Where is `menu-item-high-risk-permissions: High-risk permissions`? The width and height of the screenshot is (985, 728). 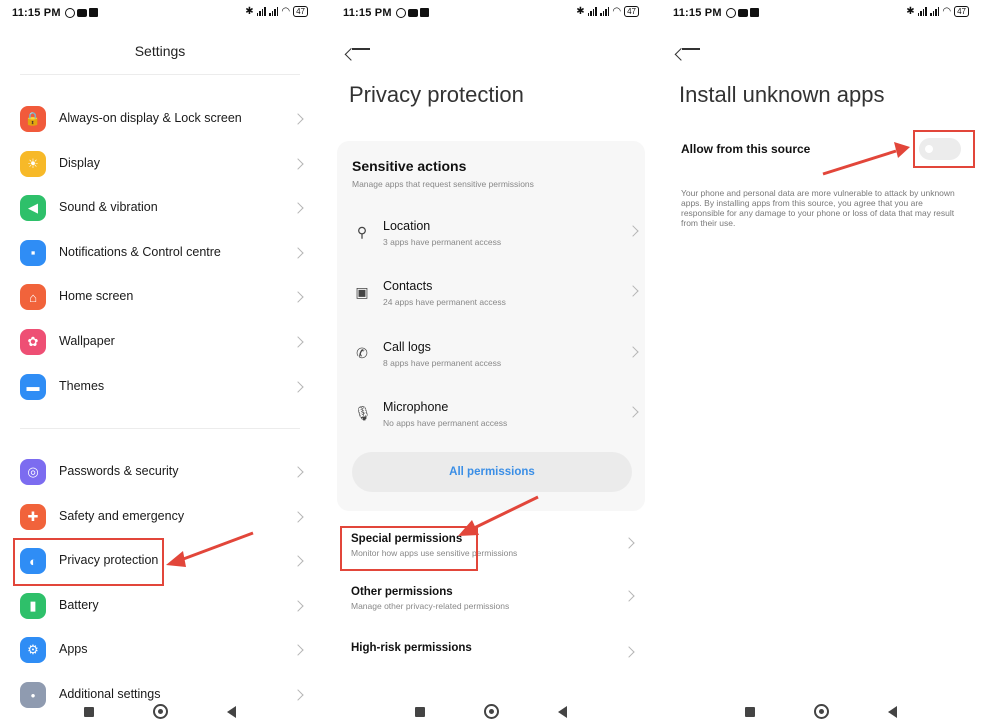 menu-item-high-risk-permissions: High-risk permissions is located at coordinates (496, 660).